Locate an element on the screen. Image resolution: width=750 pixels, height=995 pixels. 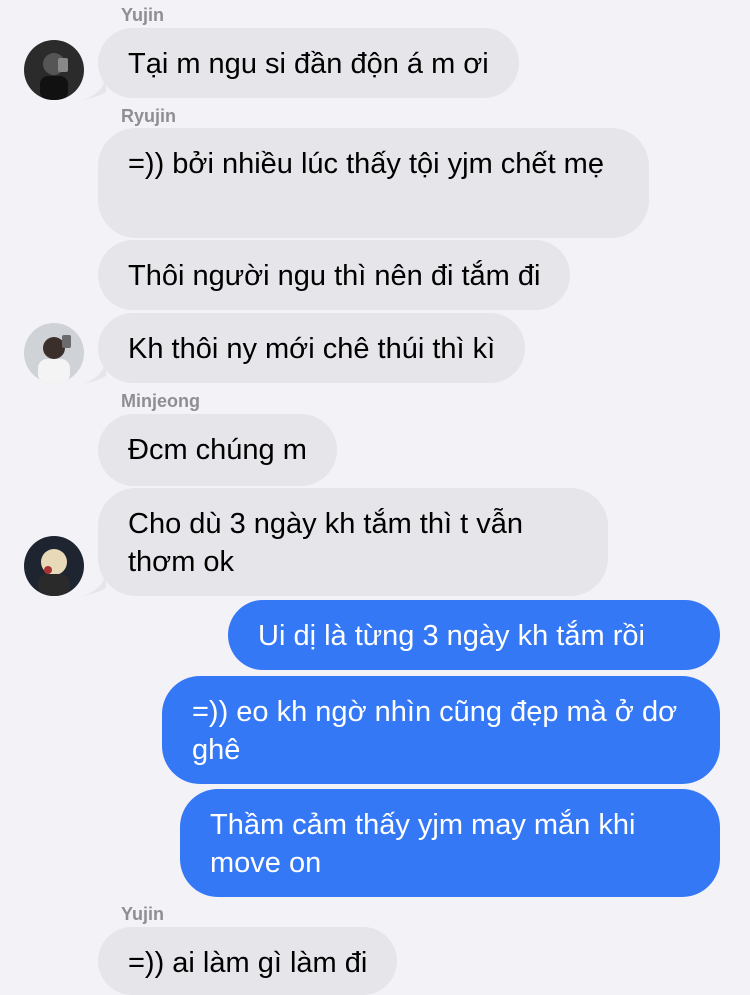
message-bubble-outgoing: Thầm cảm thấy yjm may mắn khi move on is located at coordinates (450, 843).